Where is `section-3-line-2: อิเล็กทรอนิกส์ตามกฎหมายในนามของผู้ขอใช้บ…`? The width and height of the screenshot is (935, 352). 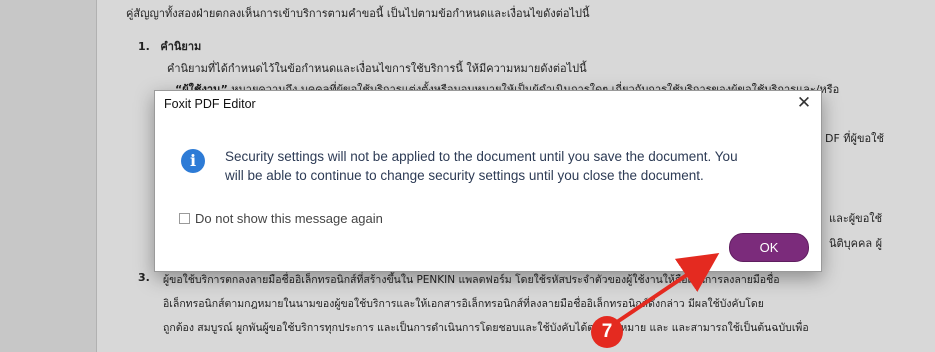 section-3-line-2: อิเล็กทรอนิกส์ตามกฎหมายในนามของผู้ขอใช้บ… is located at coordinates (463, 304).